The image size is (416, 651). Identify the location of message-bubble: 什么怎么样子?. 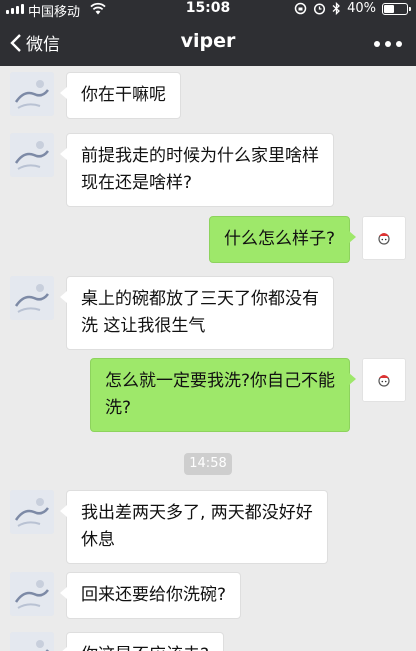
(282, 239).